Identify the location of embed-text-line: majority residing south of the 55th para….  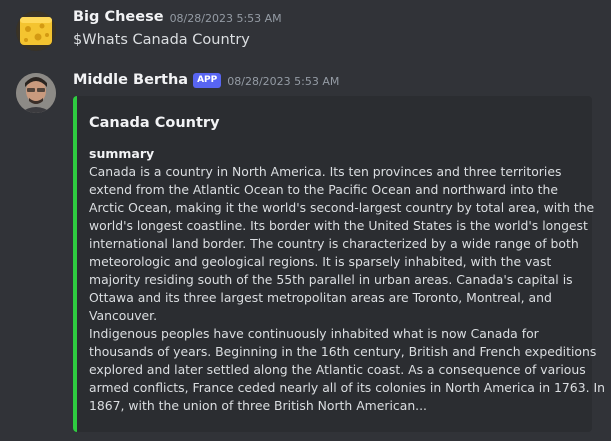
(331, 279).